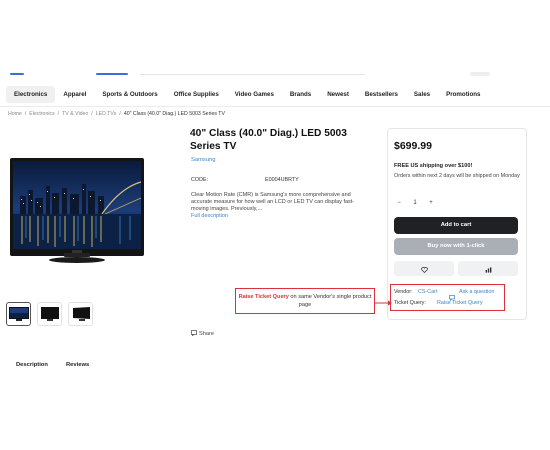 This screenshot has width=550, height=450. Describe the element at coordinates (75, 114) in the screenshot. I see `breadcrumb-tv-video: TV & Video` at that location.